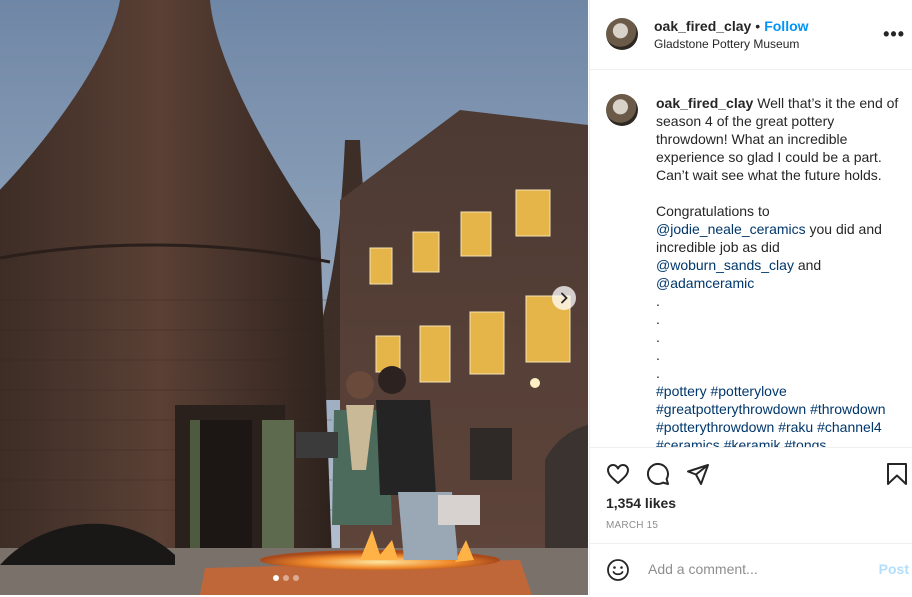  I want to click on caption-username: oak_fired_clay, so click(704, 103).